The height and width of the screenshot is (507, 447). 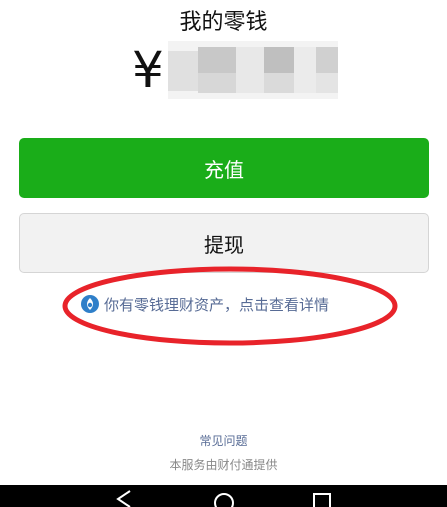 What do you see at coordinates (223, 22) in the screenshot?
I see `page-title: 我的零钱` at bounding box center [223, 22].